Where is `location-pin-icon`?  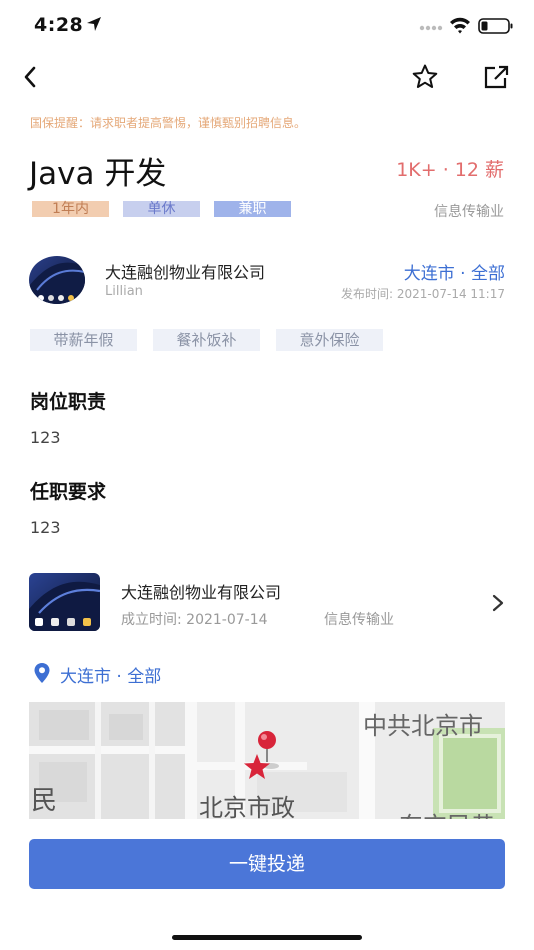
location-pin-icon is located at coordinates (42, 673).